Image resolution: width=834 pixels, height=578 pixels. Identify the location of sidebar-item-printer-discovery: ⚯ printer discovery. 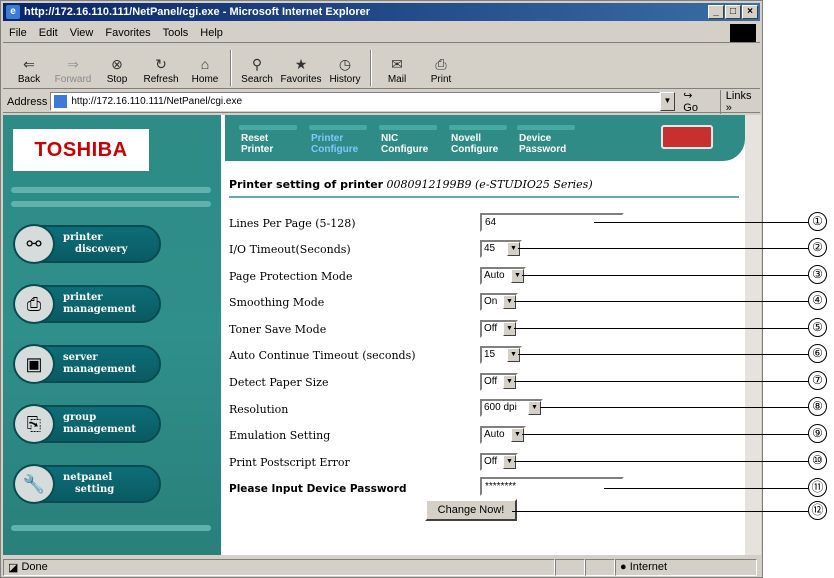
(87, 244).